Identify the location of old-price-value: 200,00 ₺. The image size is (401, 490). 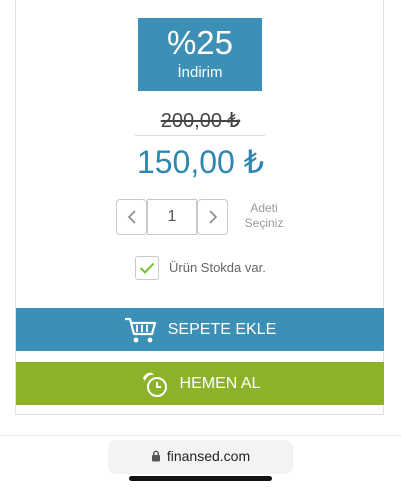
(200, 121).